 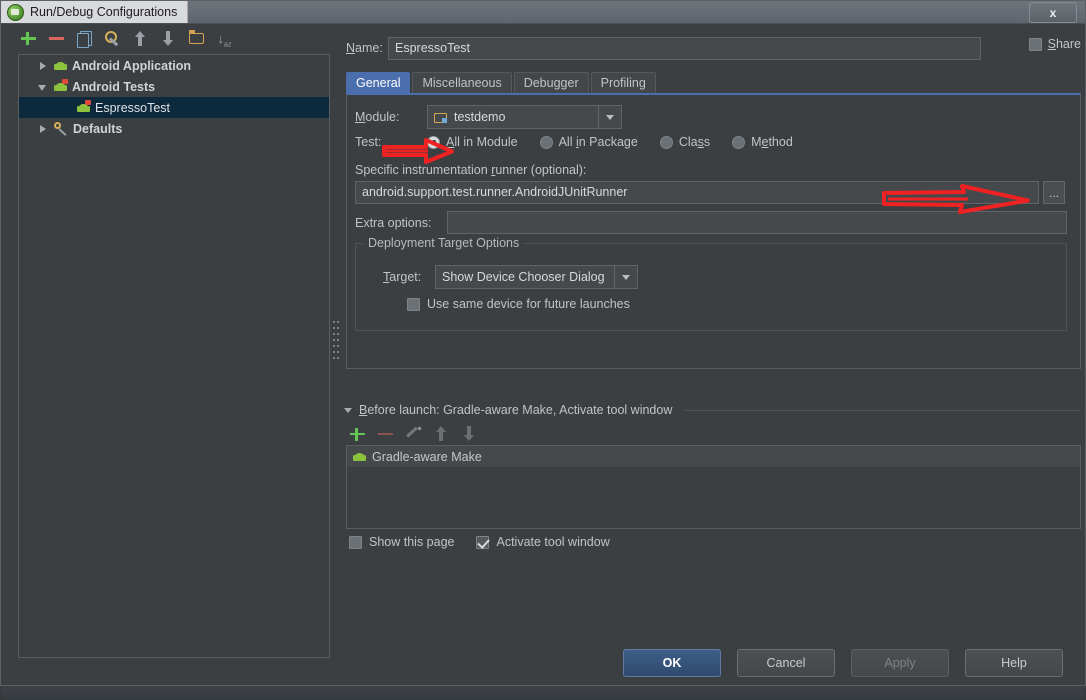 I want to click on move-down-button, so click(x=168, y=38).